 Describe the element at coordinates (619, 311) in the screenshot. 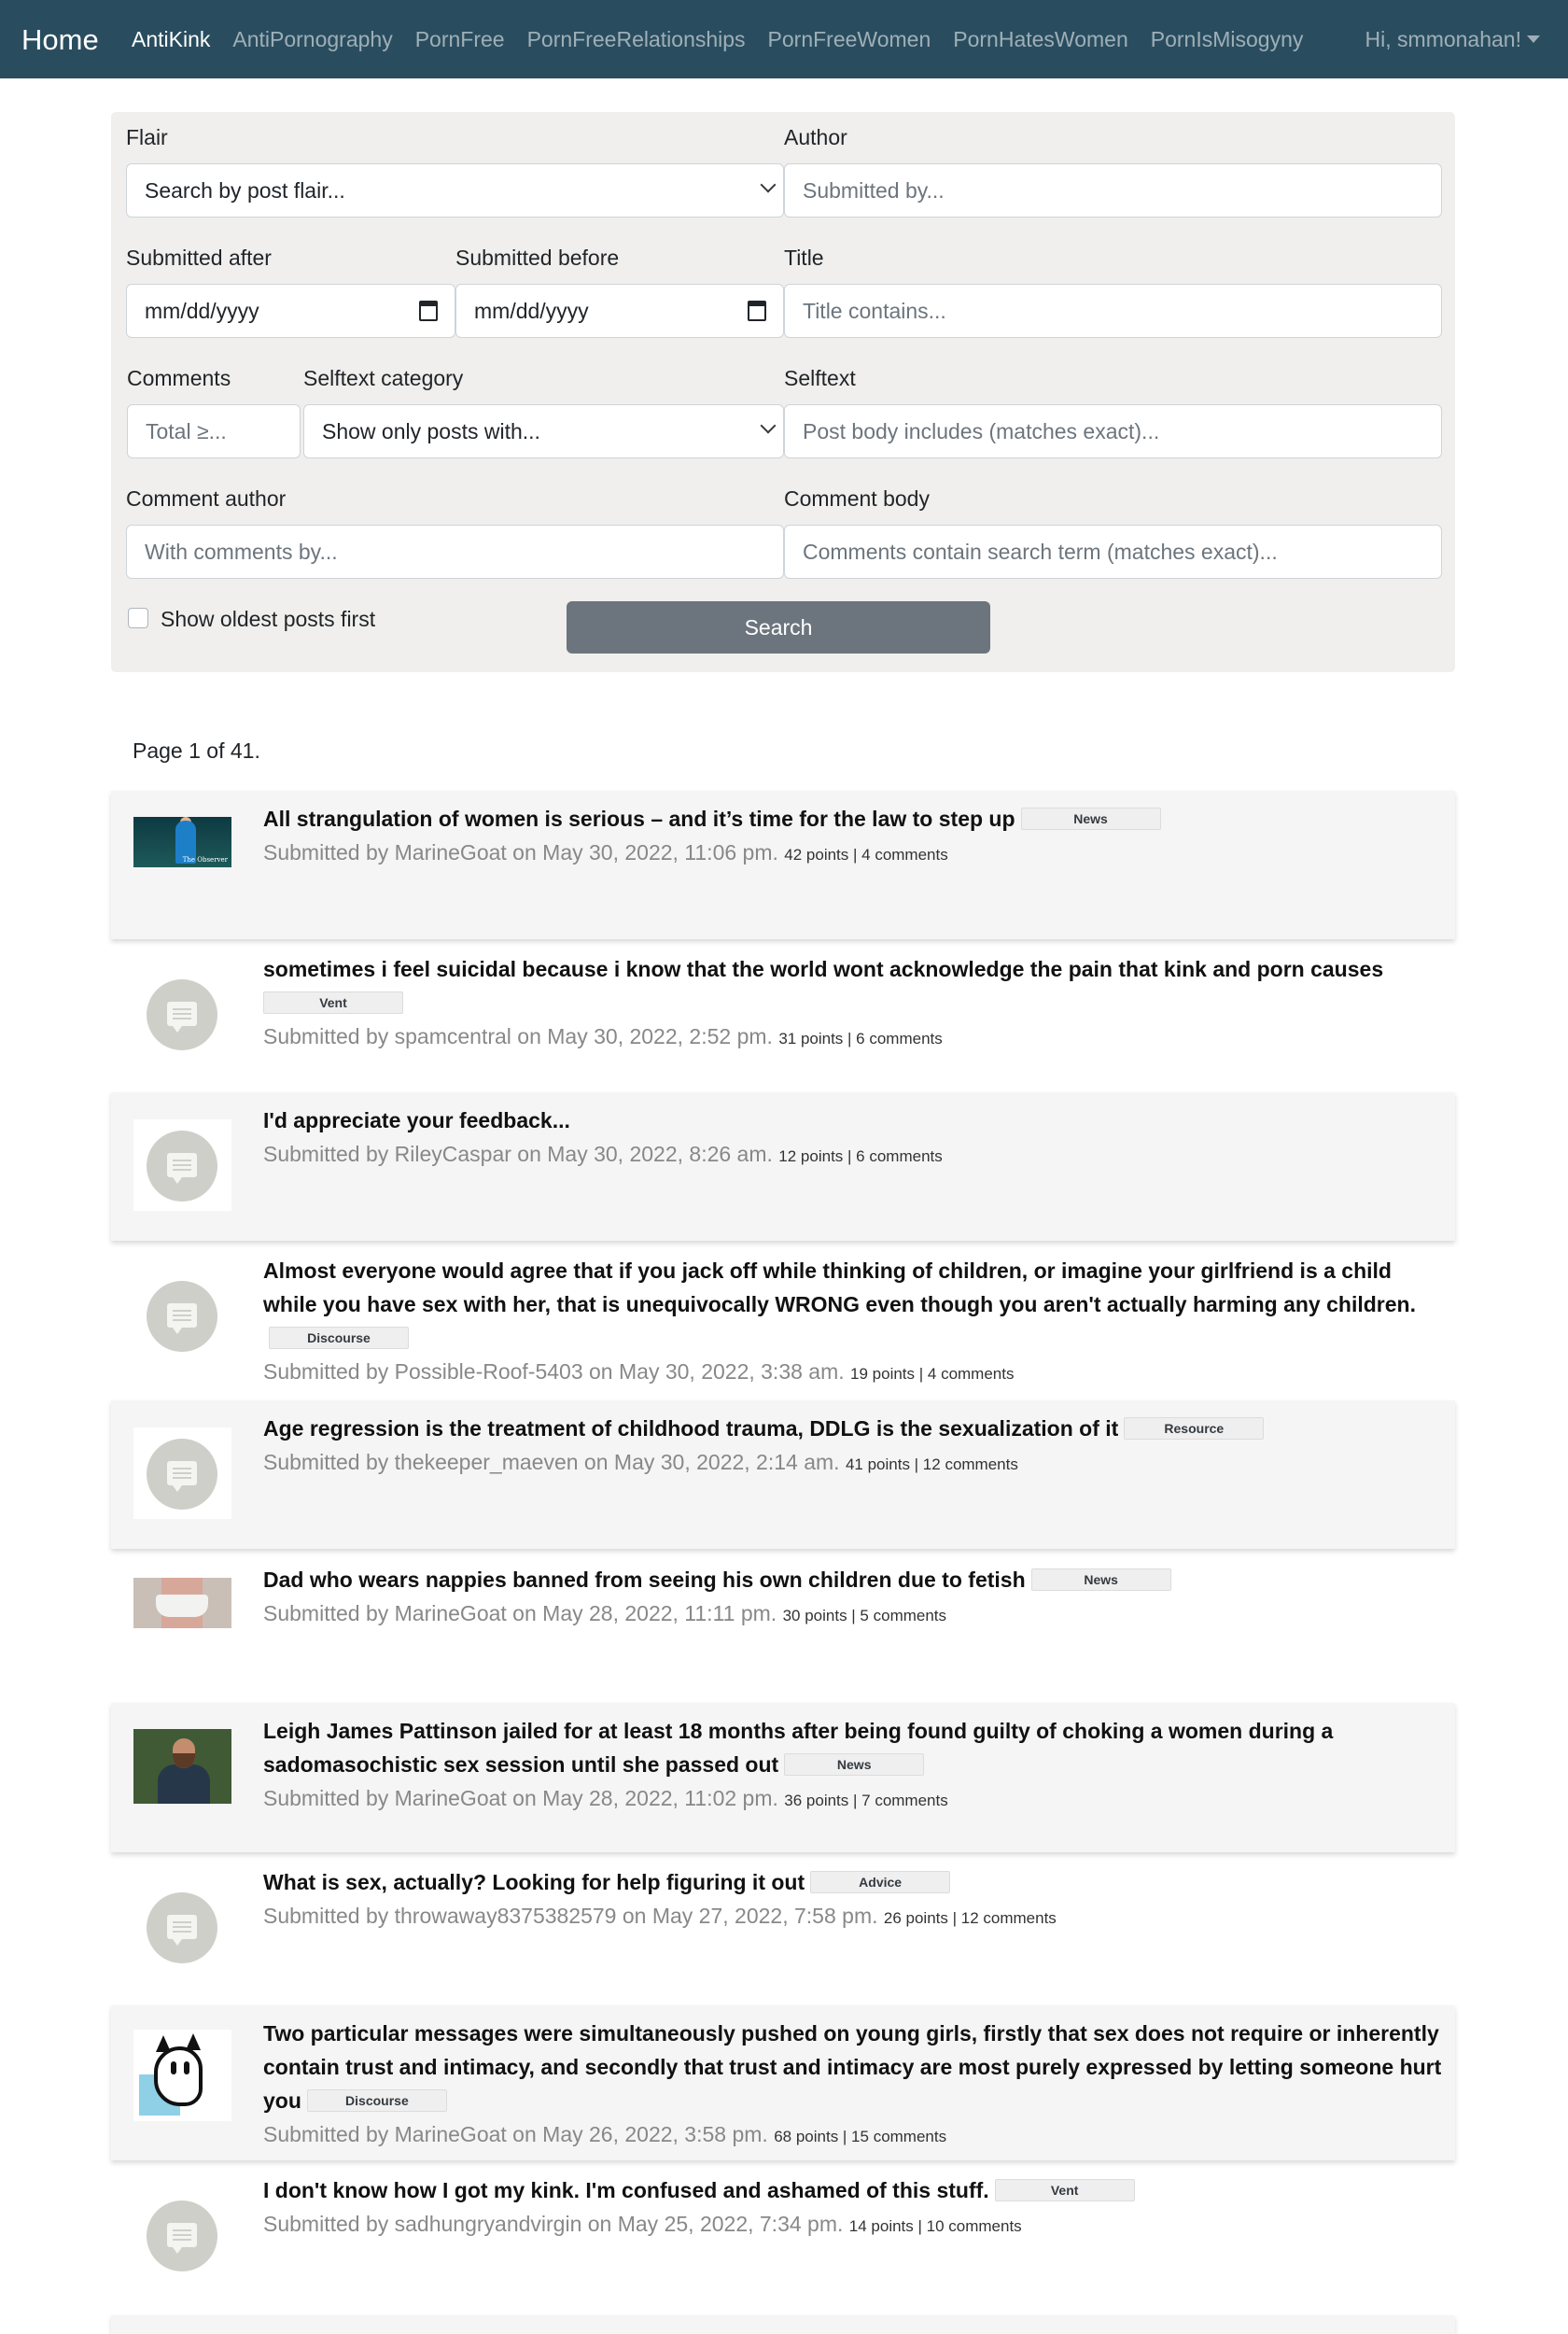

I see `submitted-before-date: mm/dd/yyyy` at that location.